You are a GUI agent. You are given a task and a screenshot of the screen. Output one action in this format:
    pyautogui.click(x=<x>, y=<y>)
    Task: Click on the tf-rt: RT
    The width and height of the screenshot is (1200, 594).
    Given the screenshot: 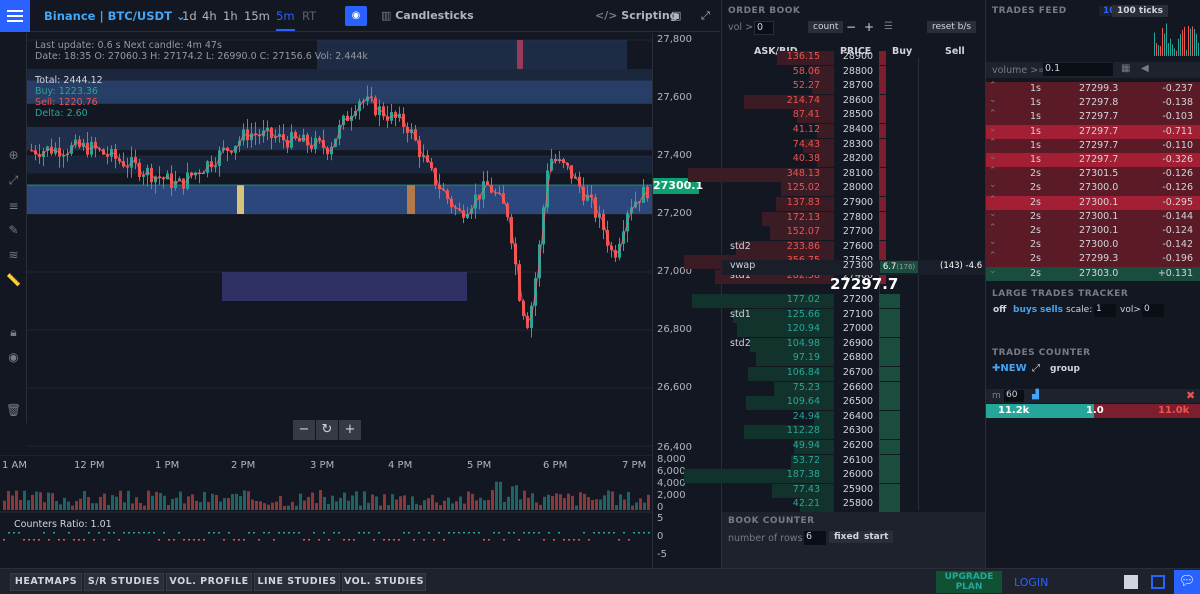 What is the action you would take?
    pyautogui.click(x=309, y=16)
    